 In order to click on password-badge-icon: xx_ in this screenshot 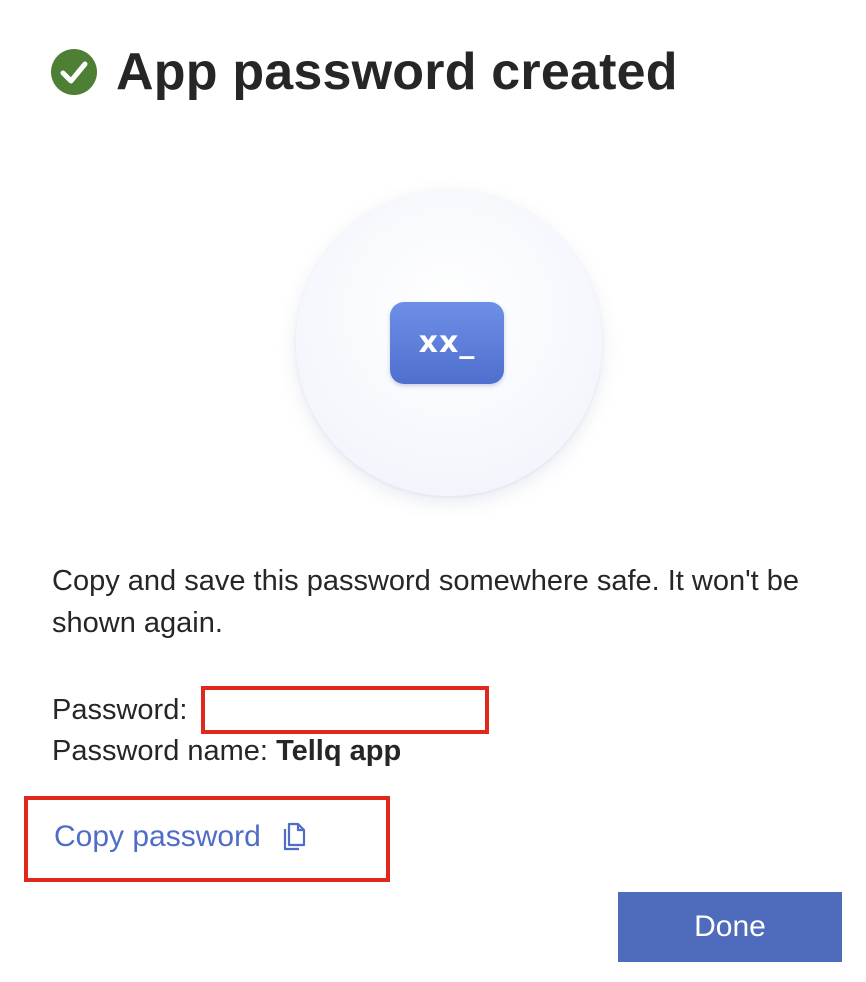, I will do `click(447, 343)`.